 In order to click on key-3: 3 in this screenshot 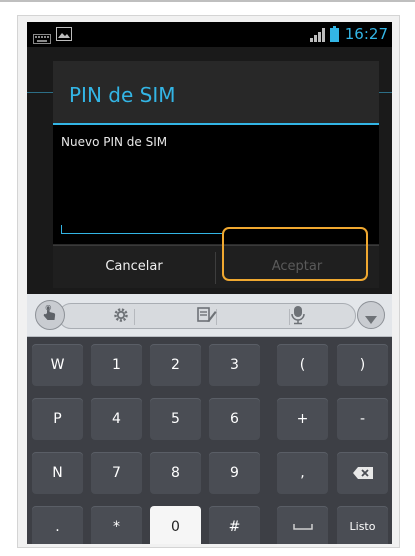, I will do `click(234, 365)`.